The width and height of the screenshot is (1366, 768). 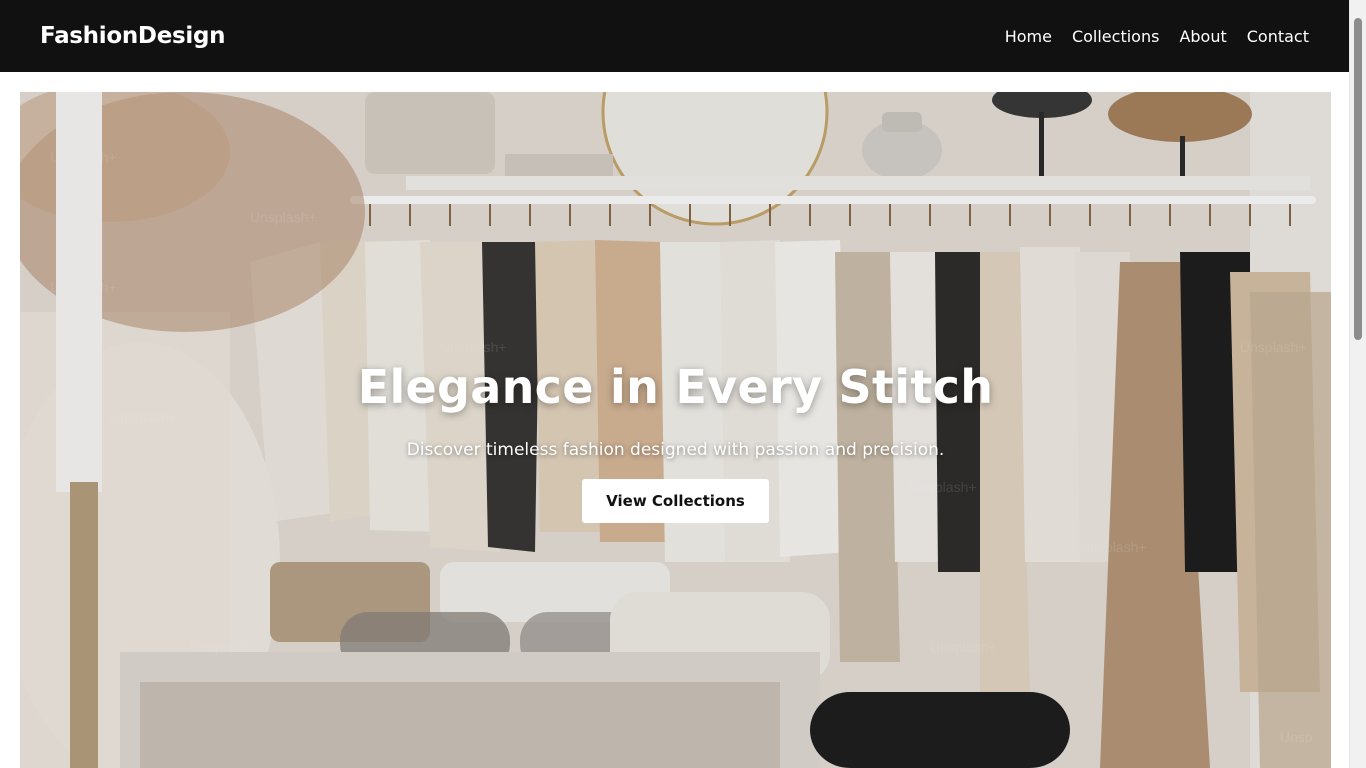 I want to click on nav-item-home: Home, so click(x=1028, y=36).